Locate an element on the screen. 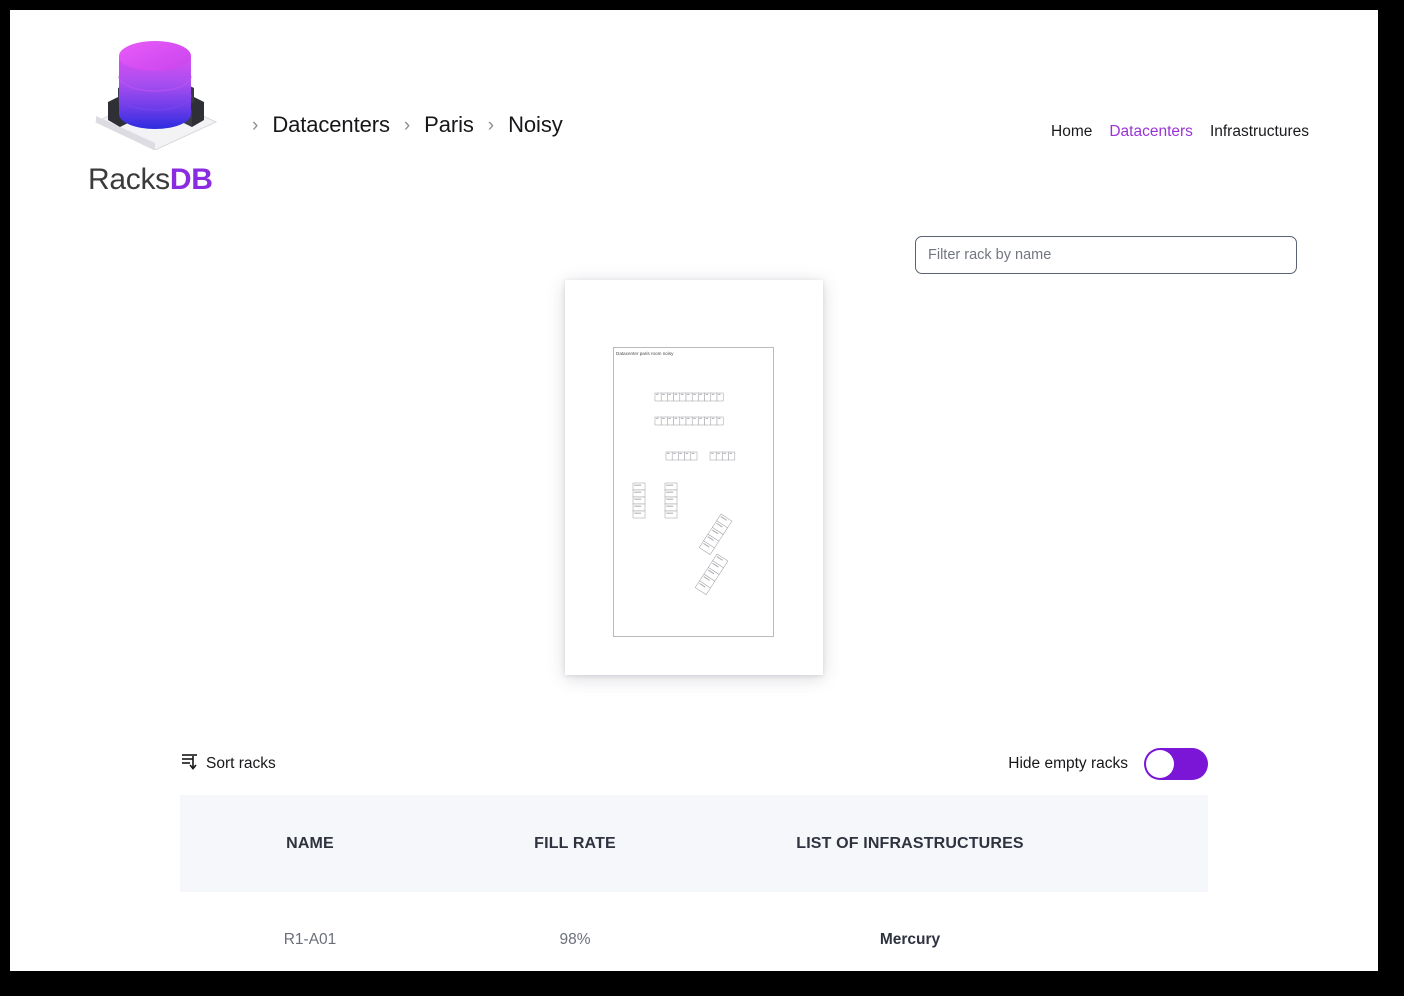 This screenshot has height=996, width=1404. brand-wordmark: RacksDB is located at coordinates (150, 180).